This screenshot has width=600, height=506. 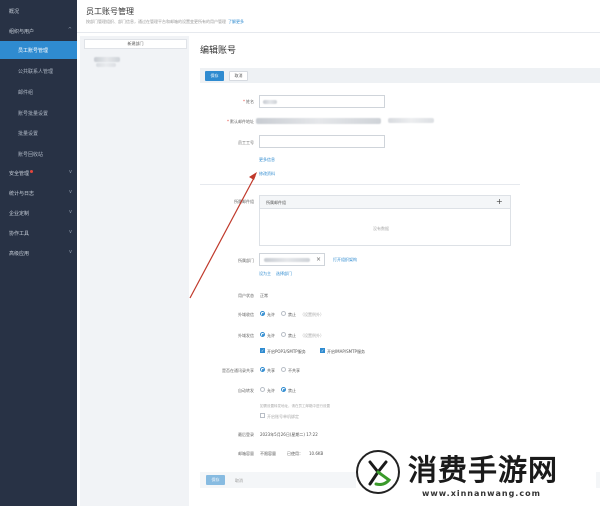 I want to click on watermark-url: www.xinnanwang.com, so click(x=481, y=493).